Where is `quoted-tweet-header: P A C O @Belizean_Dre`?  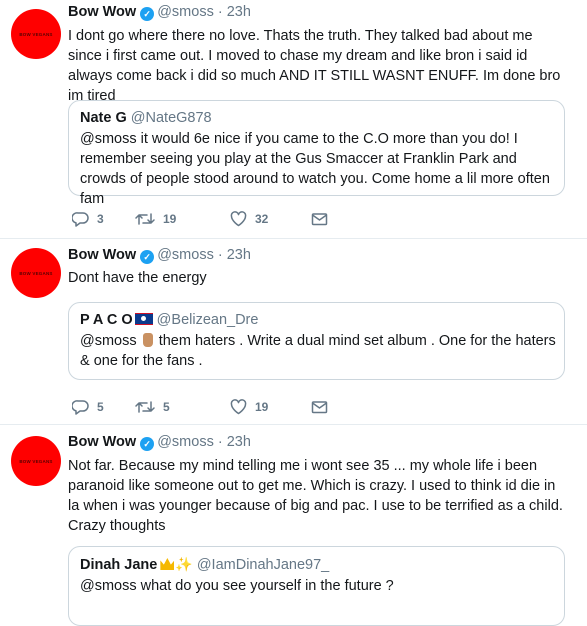 quoted-tweet-header: P A C O @Belizean_Dre is located at coordinates (169, 320).